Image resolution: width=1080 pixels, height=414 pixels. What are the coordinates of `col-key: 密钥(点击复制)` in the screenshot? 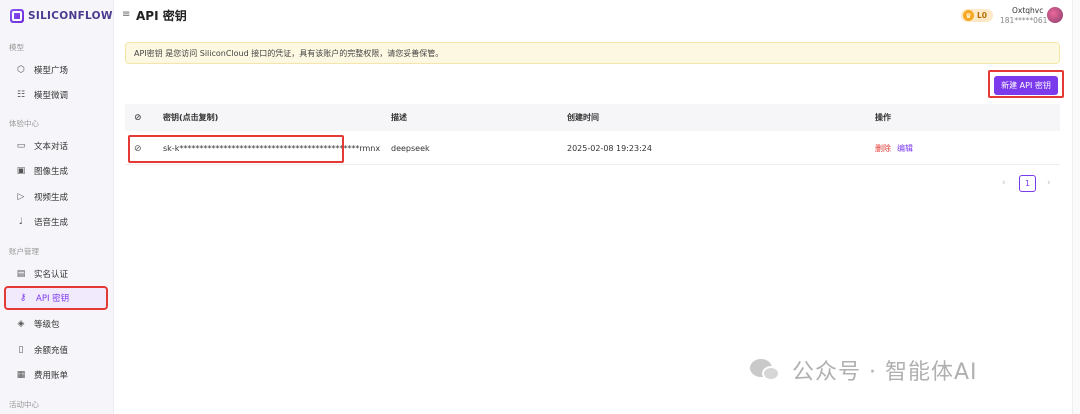 It's located at (191, 117).